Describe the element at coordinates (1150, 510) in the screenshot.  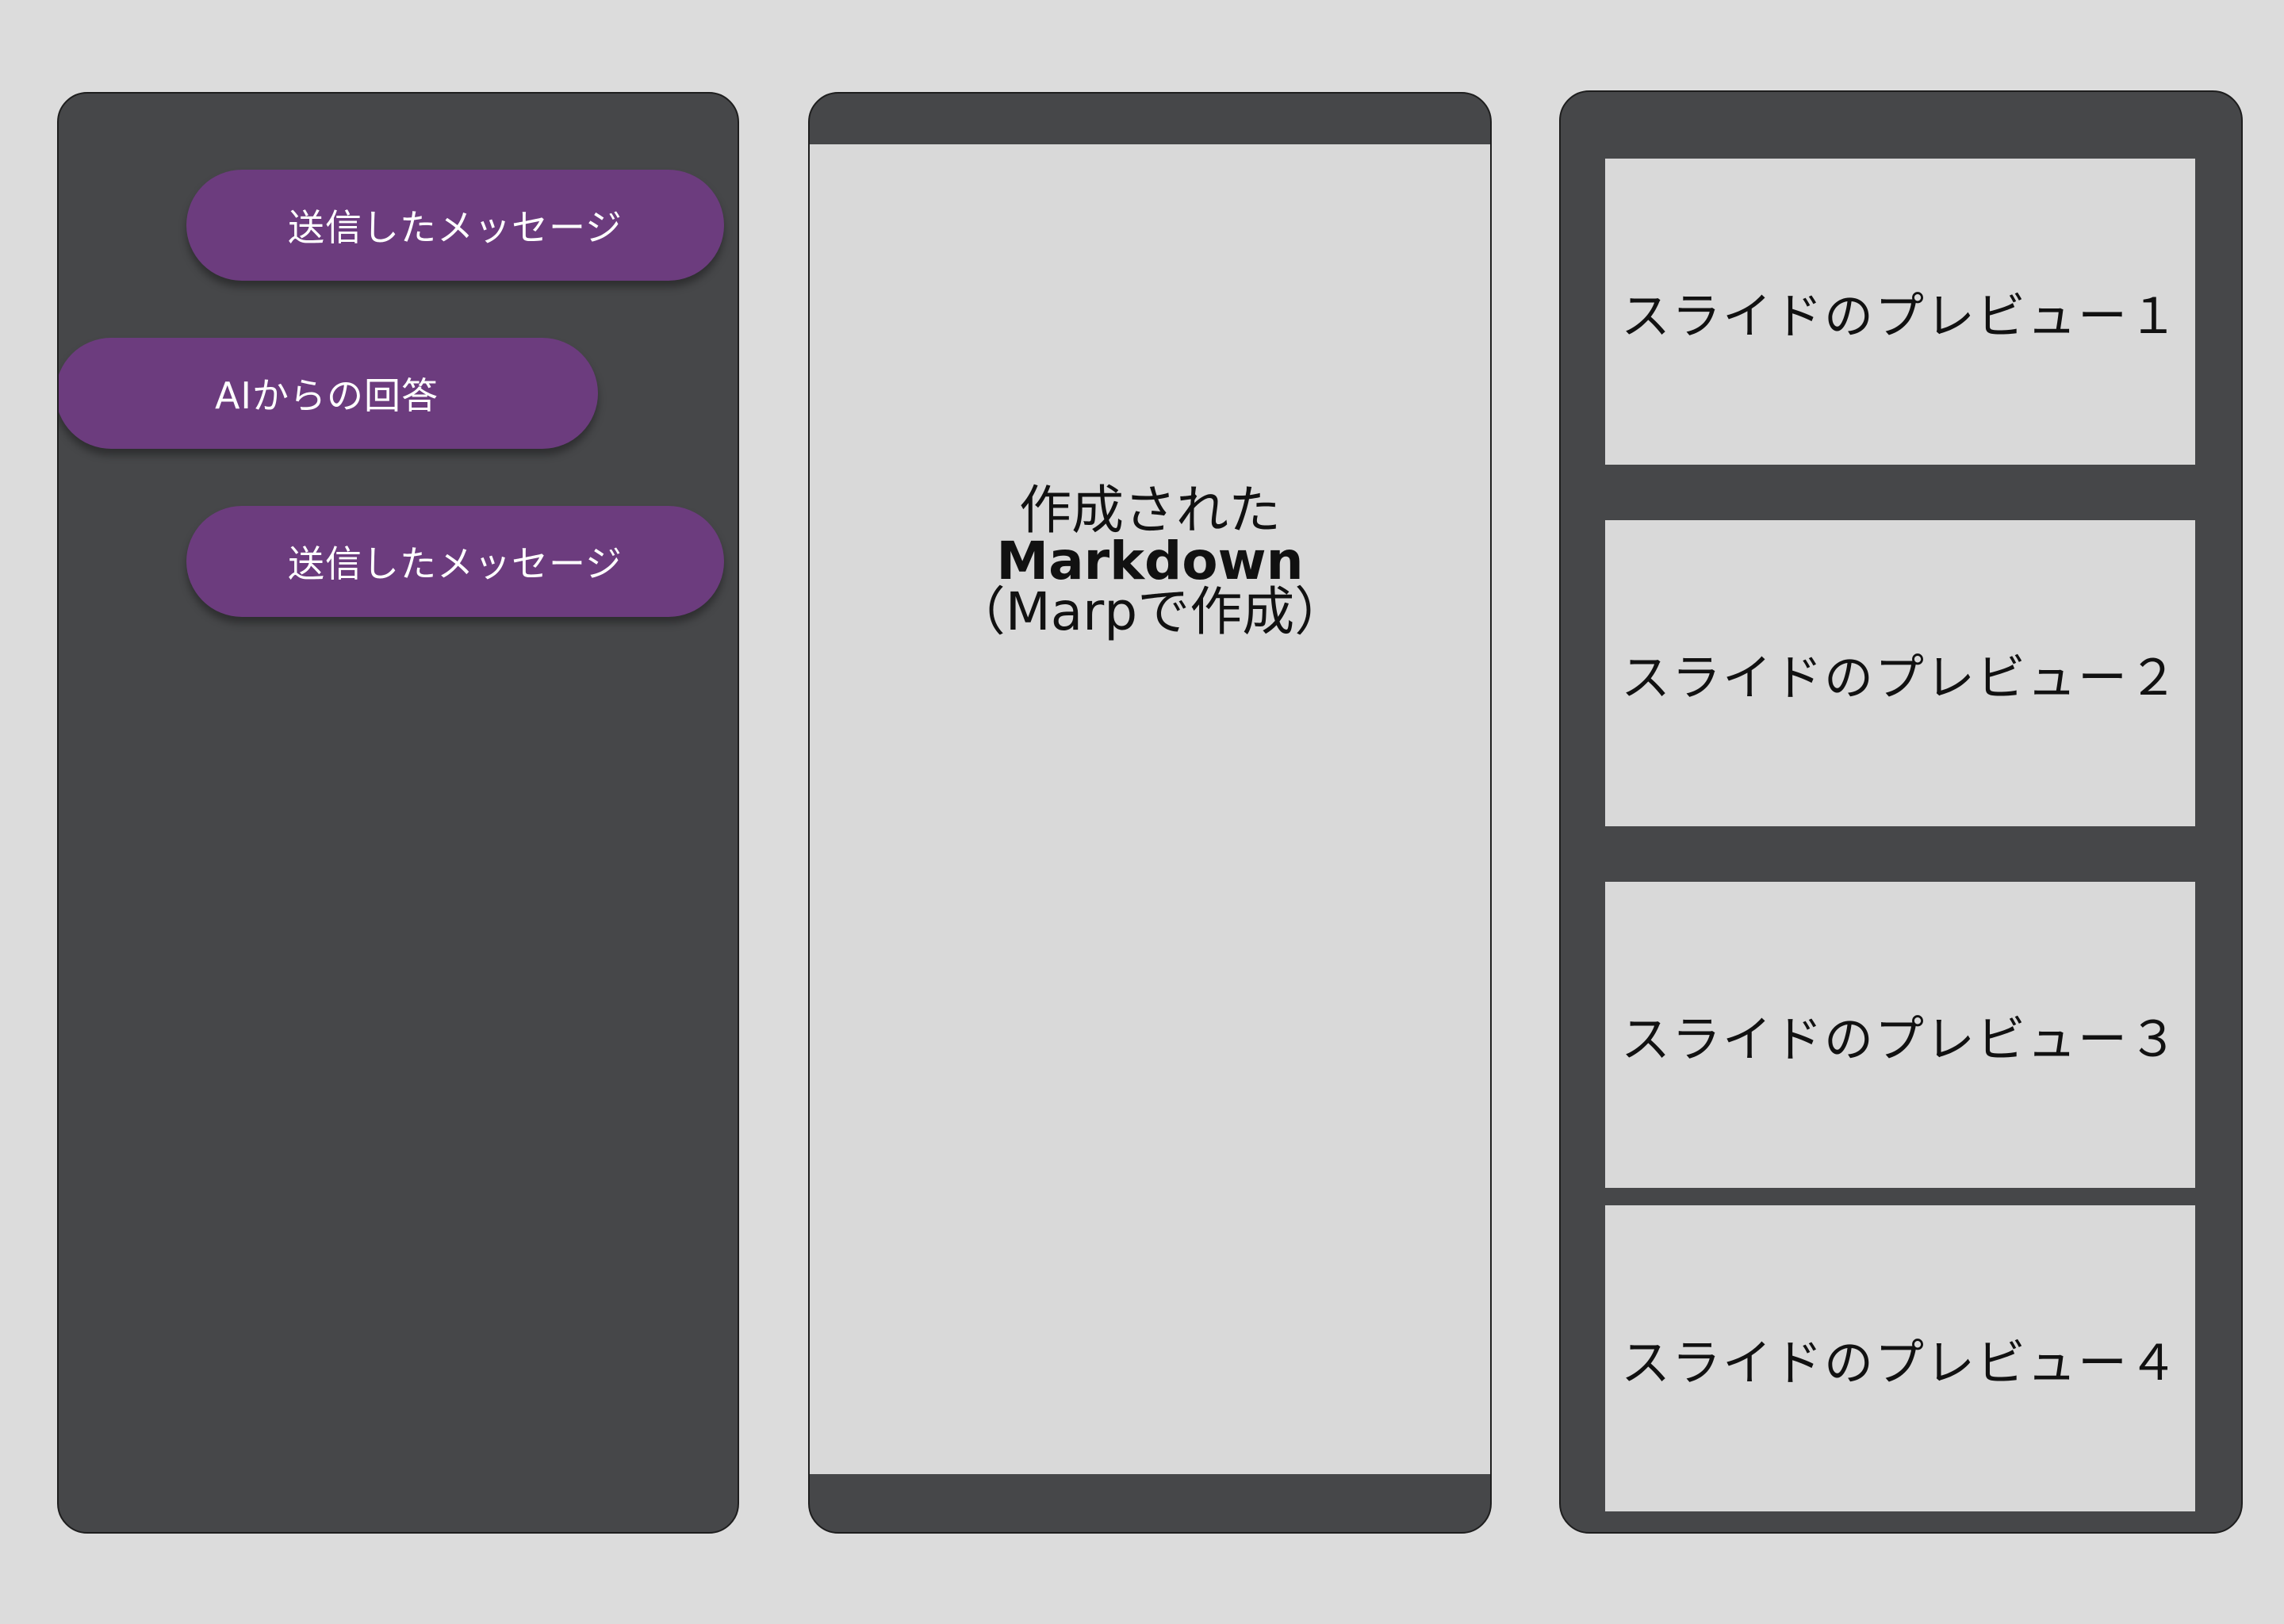
I see `editor-label-line1: 作成された` at that location.